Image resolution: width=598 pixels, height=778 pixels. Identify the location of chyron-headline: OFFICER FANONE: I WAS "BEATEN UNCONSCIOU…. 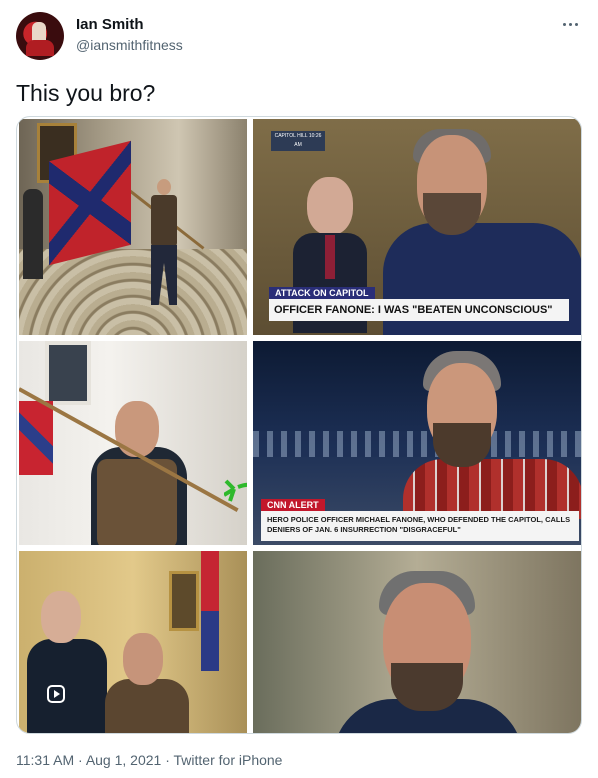
(419, 310).